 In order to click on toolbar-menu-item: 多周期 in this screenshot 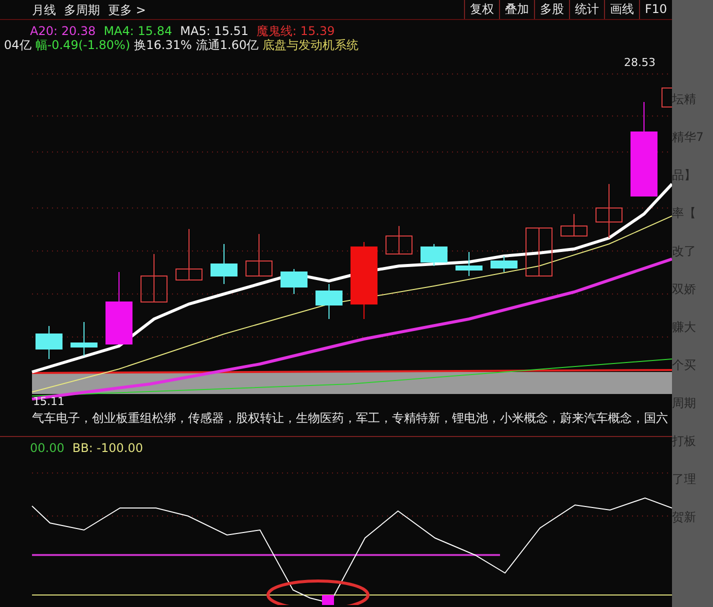, I will do `click(82, 9)`.